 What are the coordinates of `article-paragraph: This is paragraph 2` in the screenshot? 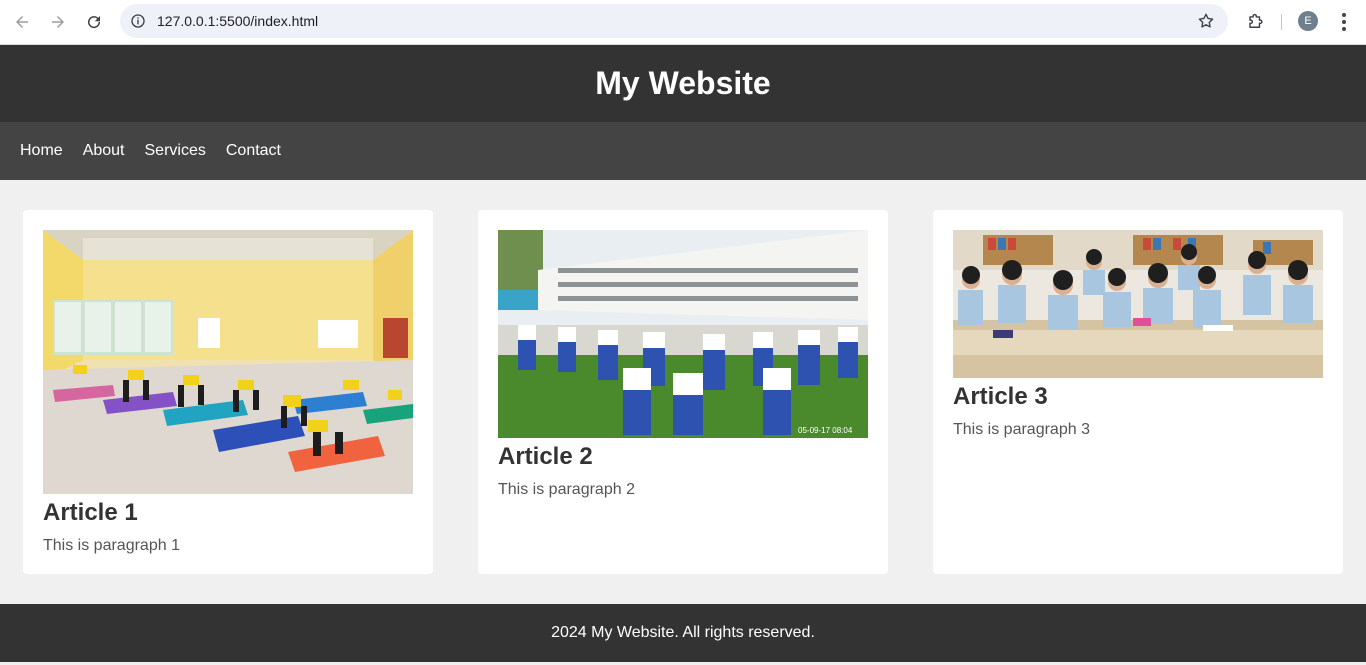 It's located at (566, 489).